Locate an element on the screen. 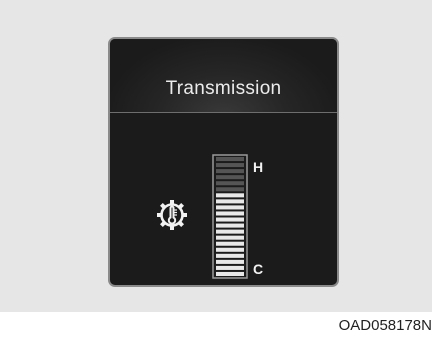 This screenshot has width=432, height=341. title-band is located at coordinates (223, 75).